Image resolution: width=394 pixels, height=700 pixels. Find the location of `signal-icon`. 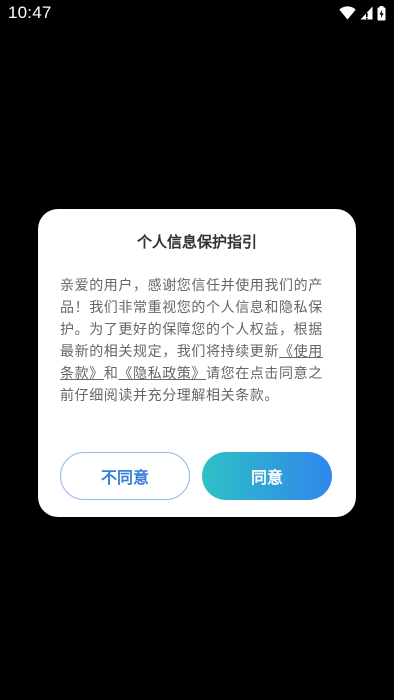

signal-icon is located at coordinates (366, 13).